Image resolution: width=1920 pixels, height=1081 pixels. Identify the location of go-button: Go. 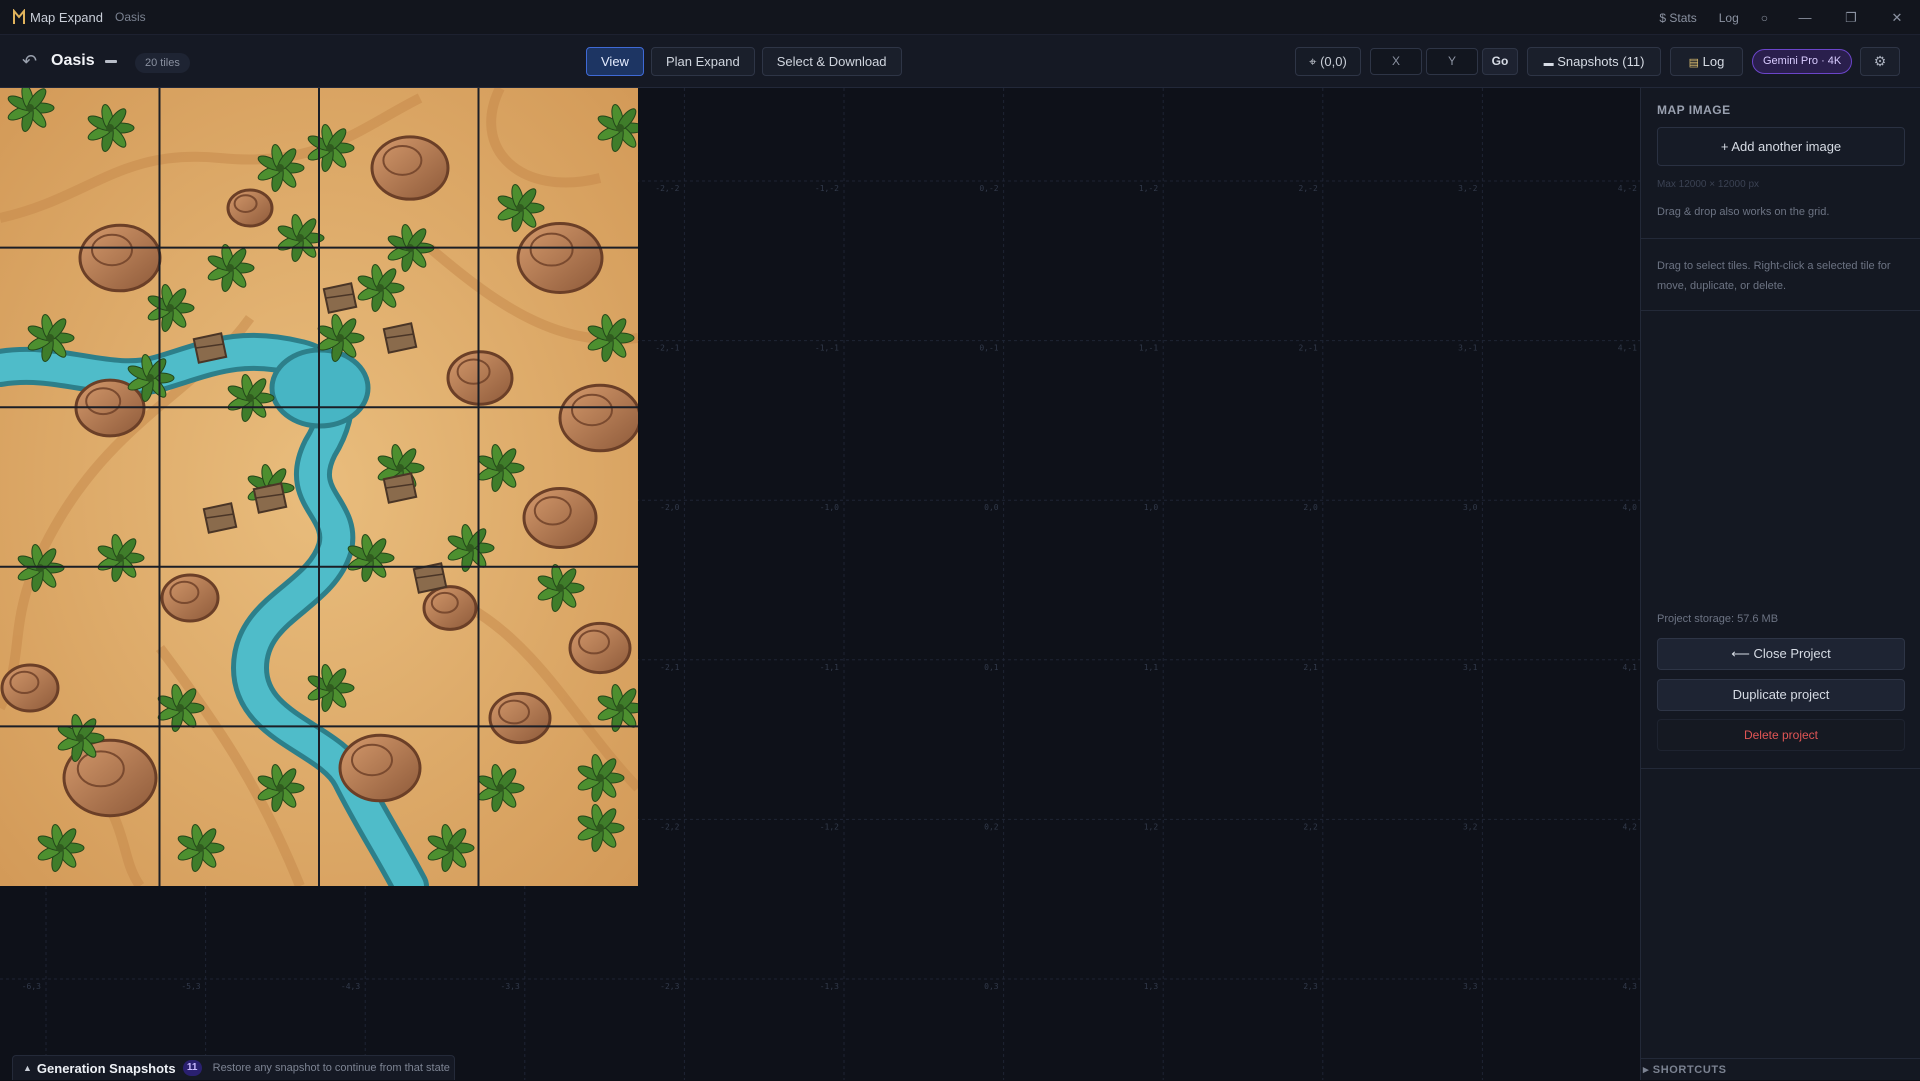
(1500, 61).